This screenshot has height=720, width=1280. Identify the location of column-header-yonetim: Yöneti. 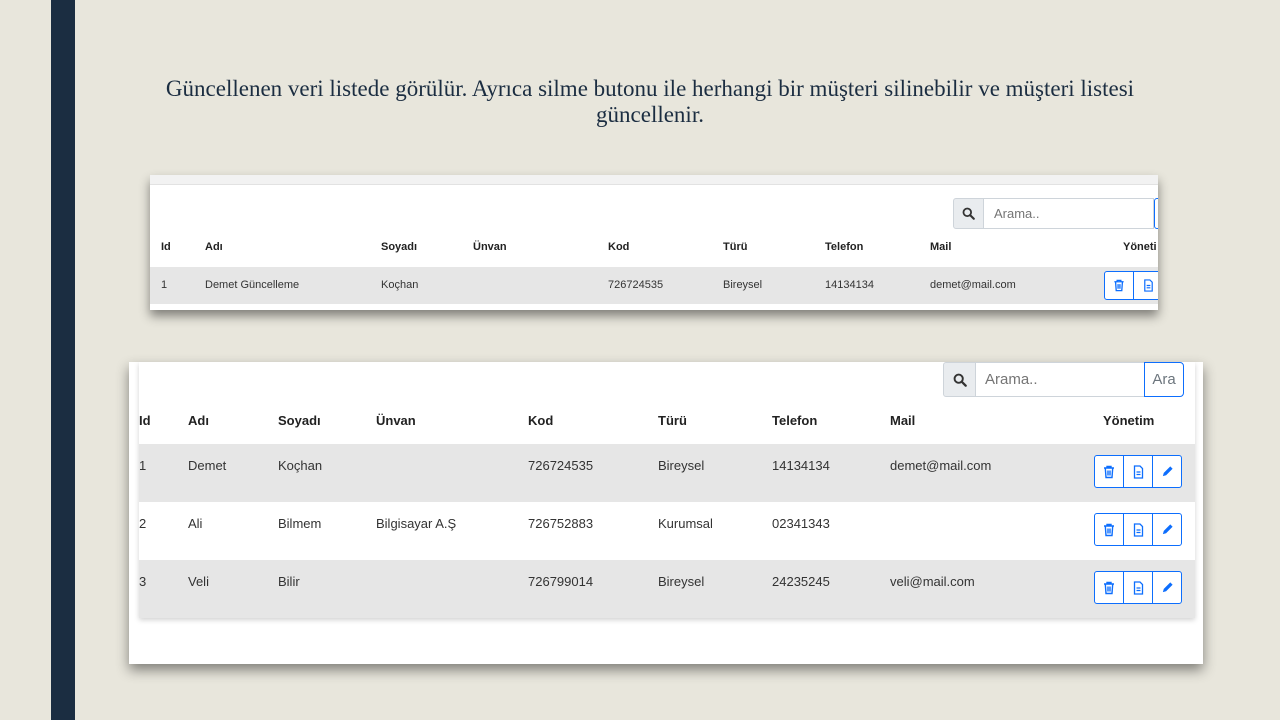
(1140, 247).